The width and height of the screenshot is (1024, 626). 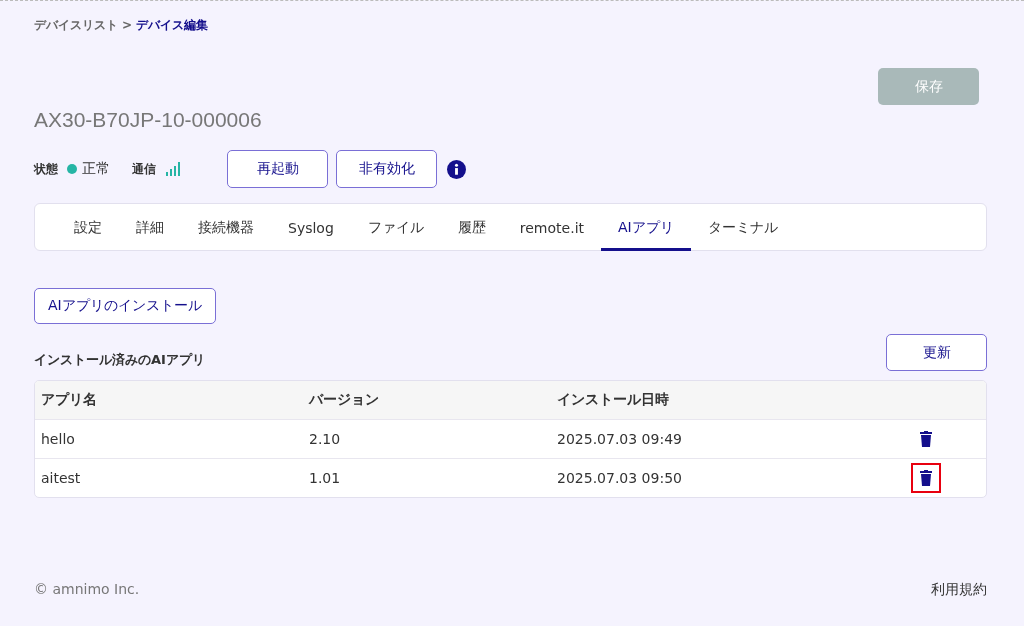 What do you see at coordinates (148, 120) in the screenshot?
I see `device-name: AX30-B70JP-10-000006` at bounding box center [148, 120].